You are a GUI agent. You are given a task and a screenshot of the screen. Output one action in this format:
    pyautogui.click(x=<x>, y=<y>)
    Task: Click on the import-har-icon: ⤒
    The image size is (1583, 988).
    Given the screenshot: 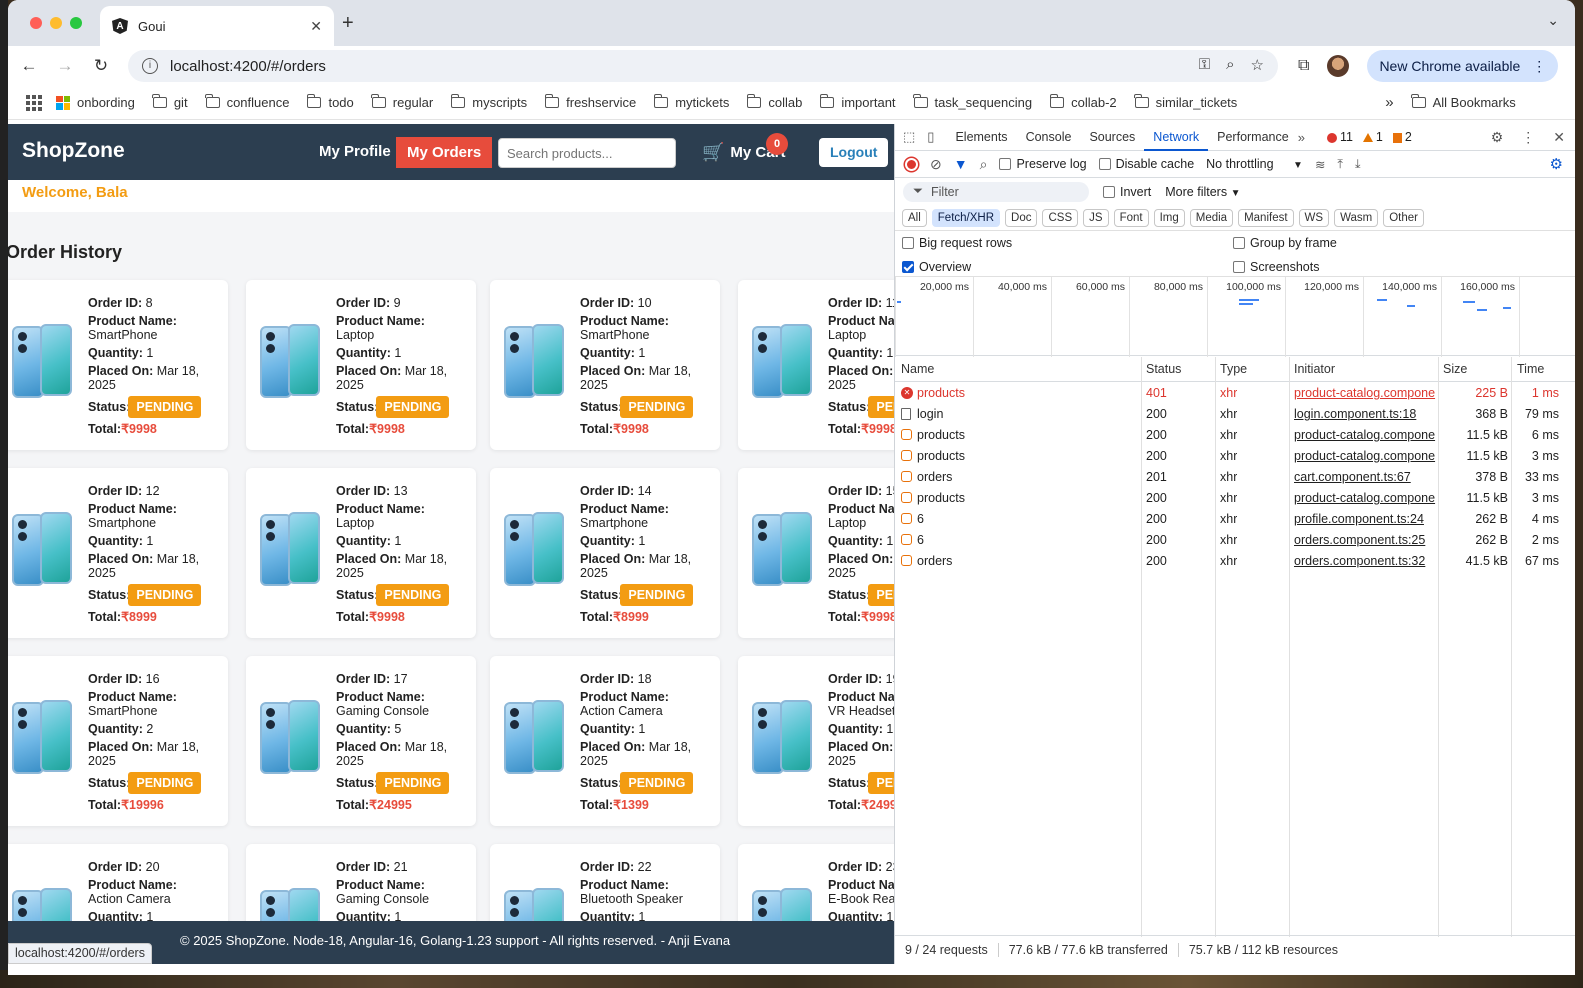 What is the action you would take?
    pyautogui.click(x=1340, y=164)
    